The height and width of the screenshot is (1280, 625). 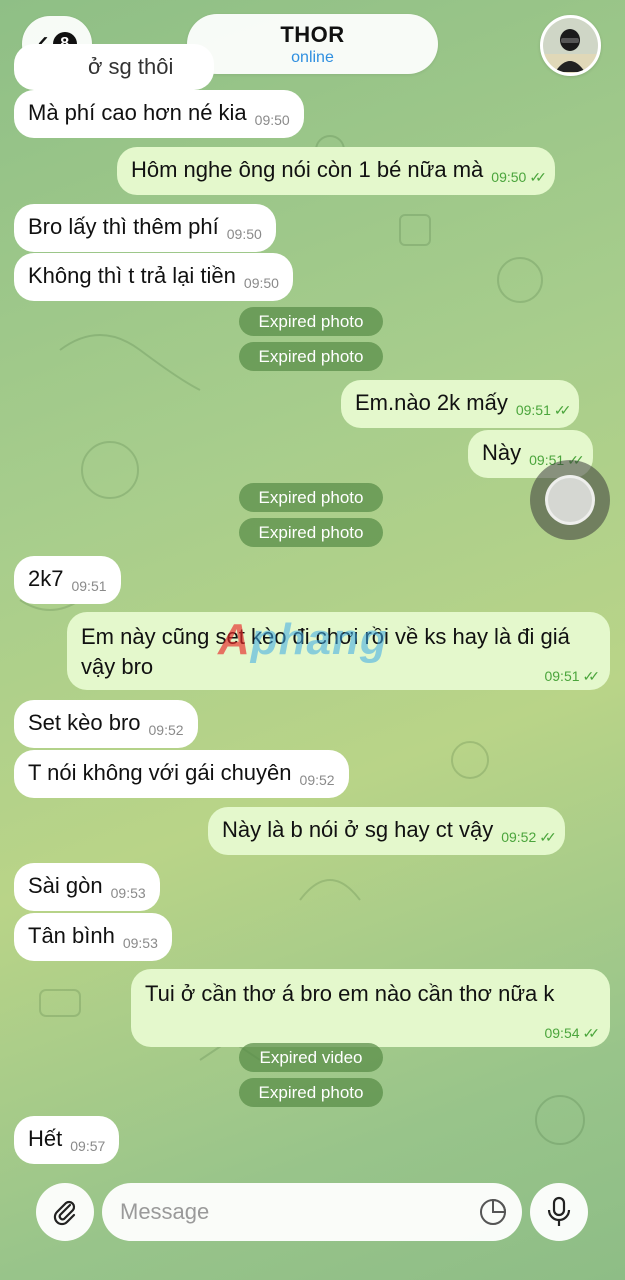 What do you see at coordinates (358, 829) in the screenshot?
I see `message-text: Này là b nói ở sg hay ct vậy` at bounding box center [358, 829].